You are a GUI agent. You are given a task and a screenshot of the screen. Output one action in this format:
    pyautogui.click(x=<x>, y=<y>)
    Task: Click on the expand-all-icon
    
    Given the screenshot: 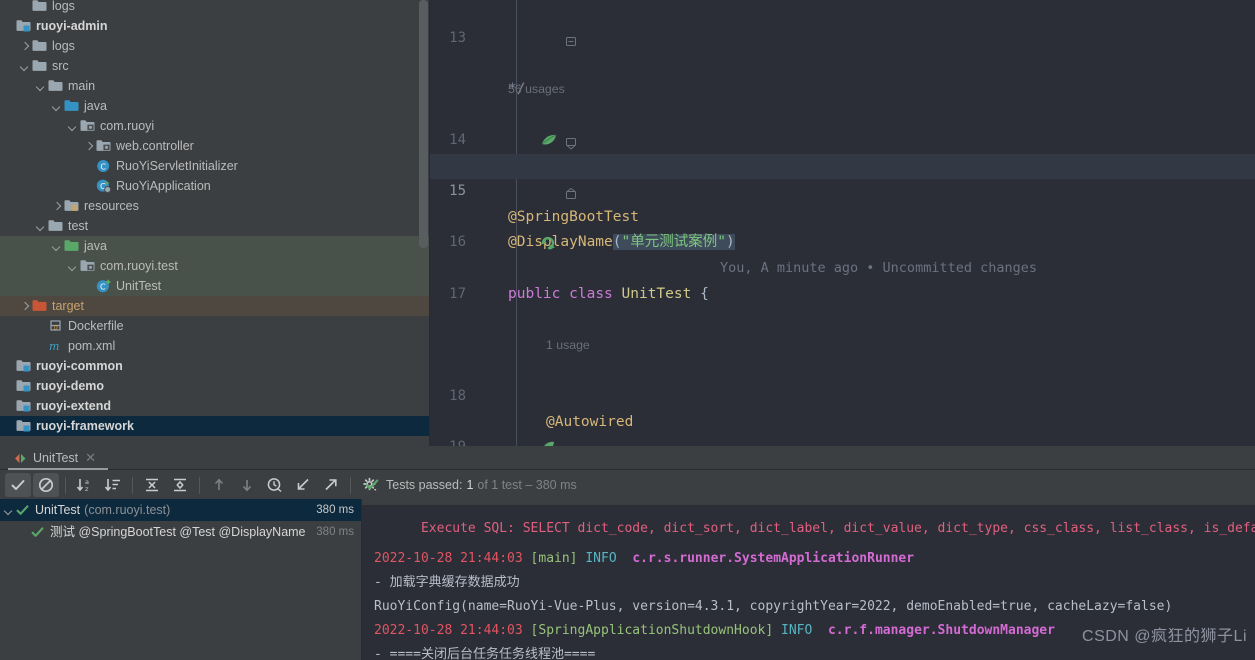 What is the action you would take?
    pyautogui.click(x=152, y=485)
    